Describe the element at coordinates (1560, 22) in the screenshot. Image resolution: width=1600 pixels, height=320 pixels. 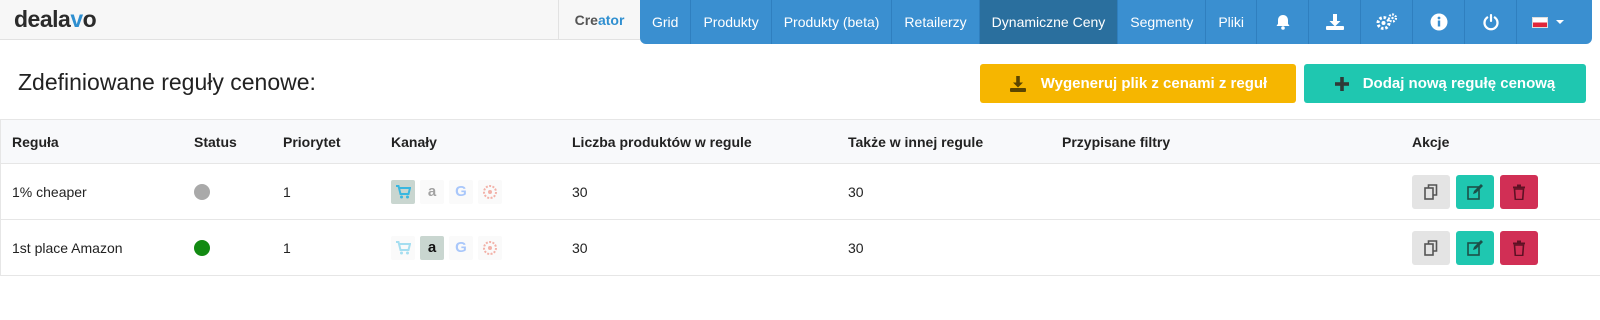
I see `chevron-down-icon` at that location.